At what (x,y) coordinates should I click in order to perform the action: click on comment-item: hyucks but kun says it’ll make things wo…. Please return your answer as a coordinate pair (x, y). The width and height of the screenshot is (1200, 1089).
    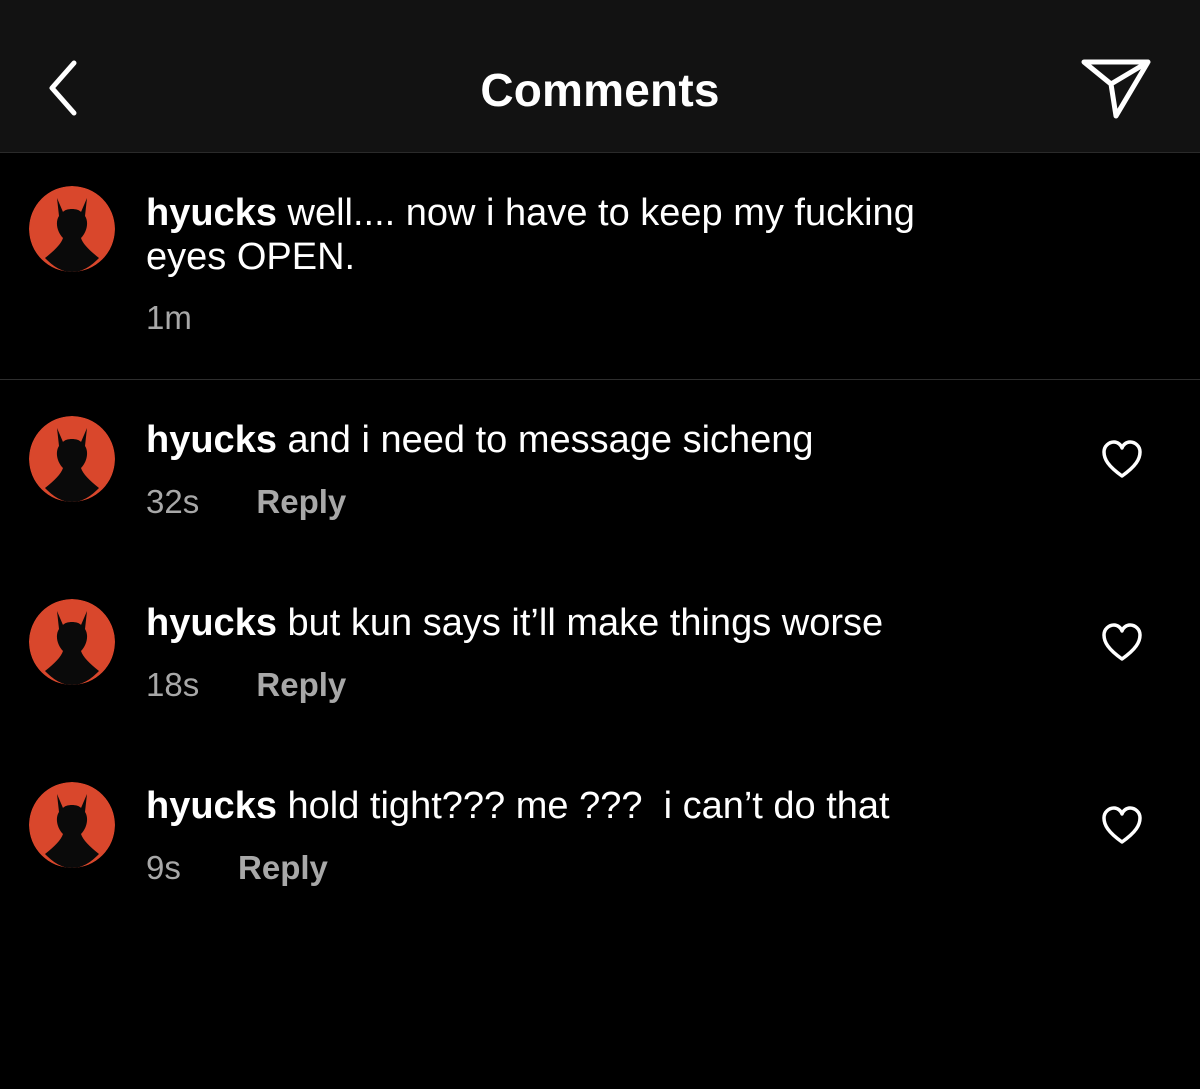
    Looking at the image, I should click on (600, 638).